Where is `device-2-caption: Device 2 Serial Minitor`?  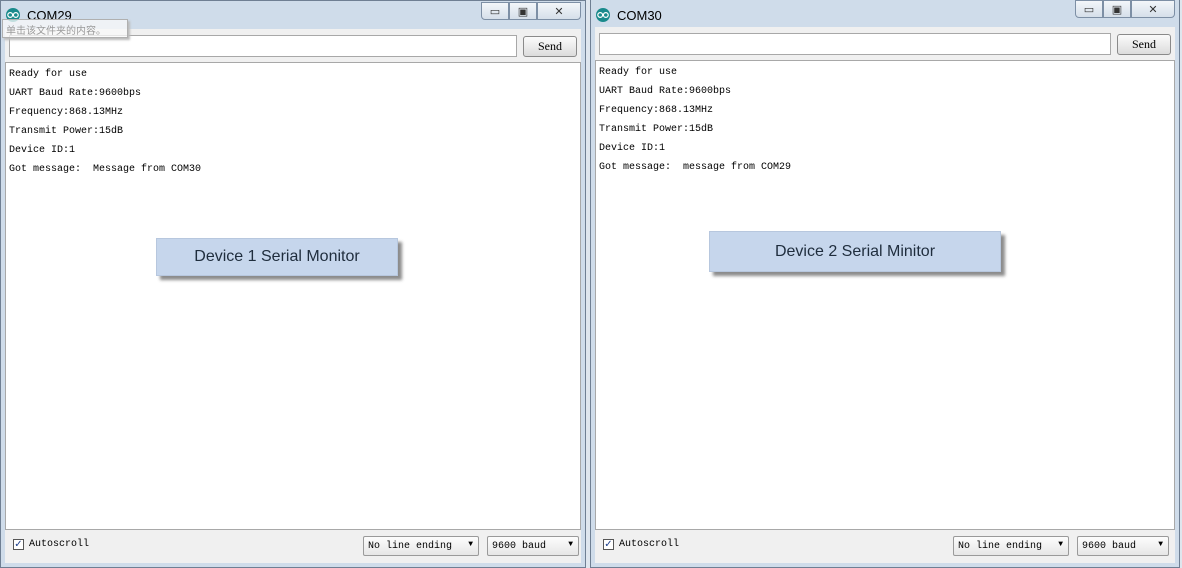 device-2-caption: Device 2 Serial Minitor is located at coordinates (855, 251).